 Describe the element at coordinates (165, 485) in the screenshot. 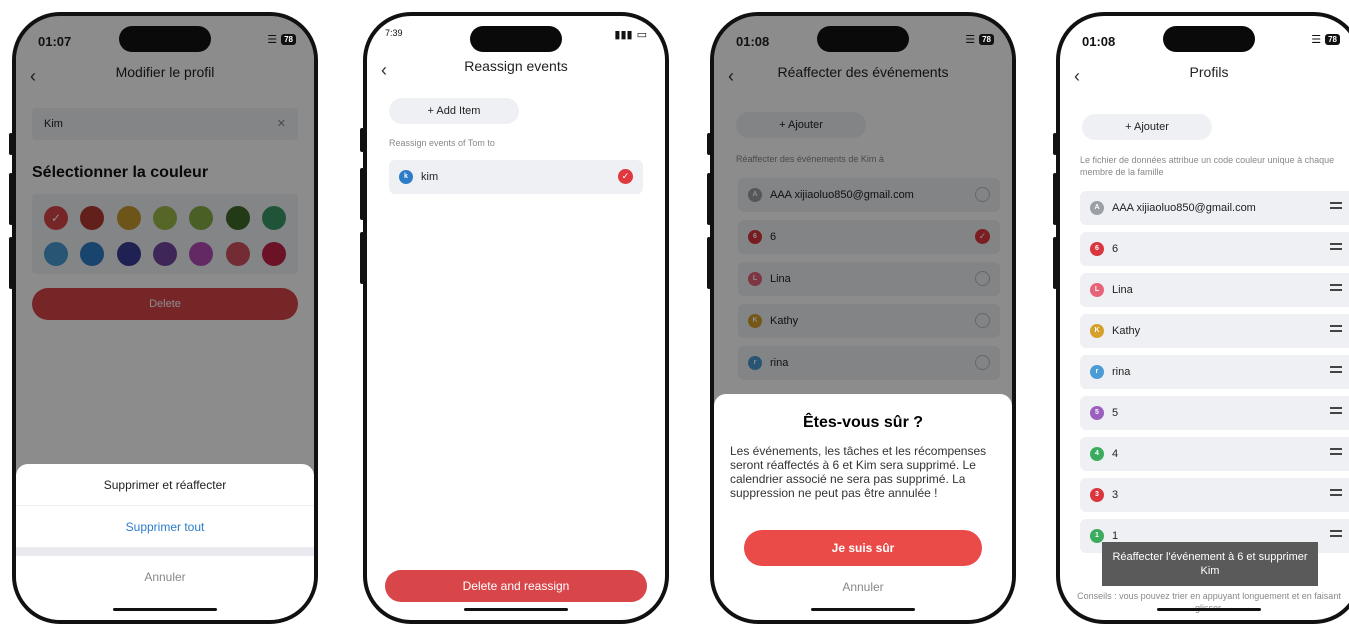

I see `delete-and-reassign-option: Supprimer et réaffecter` at that location.